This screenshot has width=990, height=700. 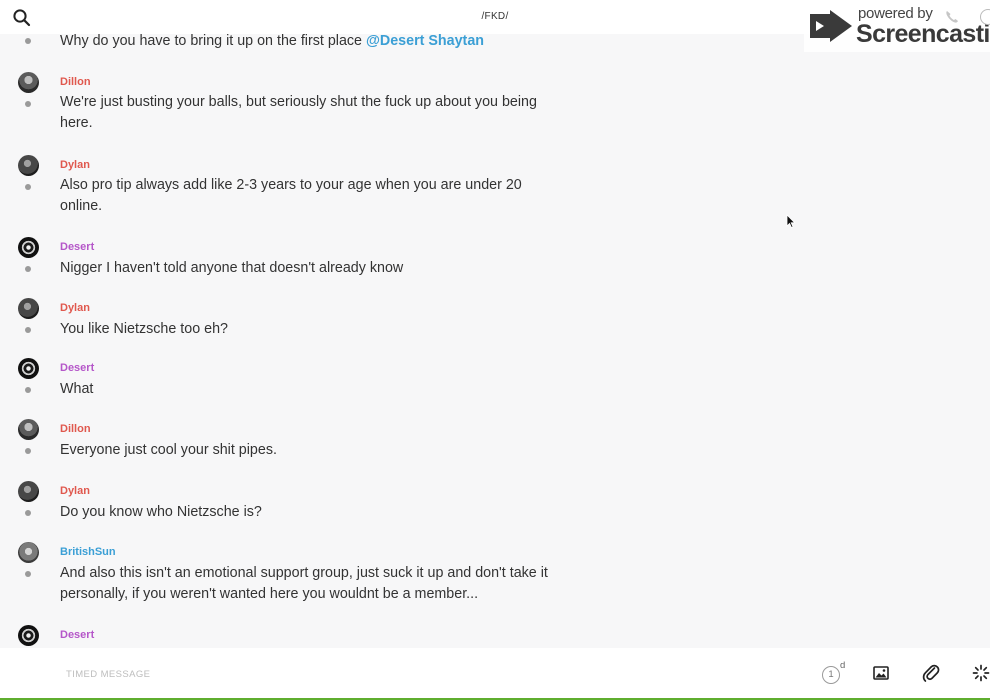 I want to click on sparkle-icon, so click(x=981, y=673).